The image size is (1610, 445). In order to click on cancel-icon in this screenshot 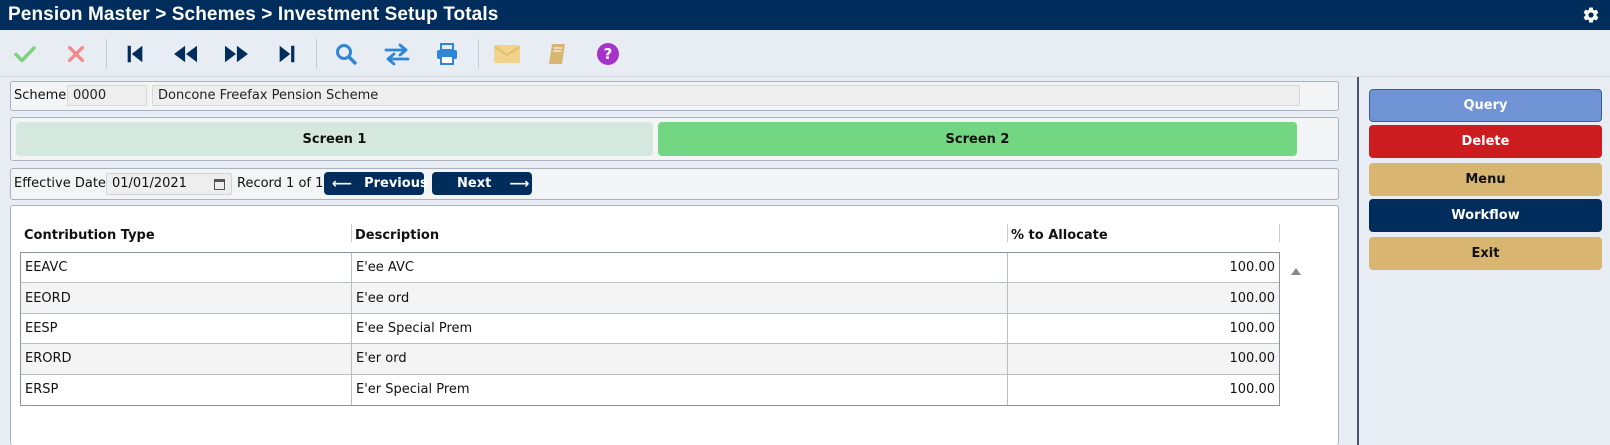, I will do `click(76, 54)`.